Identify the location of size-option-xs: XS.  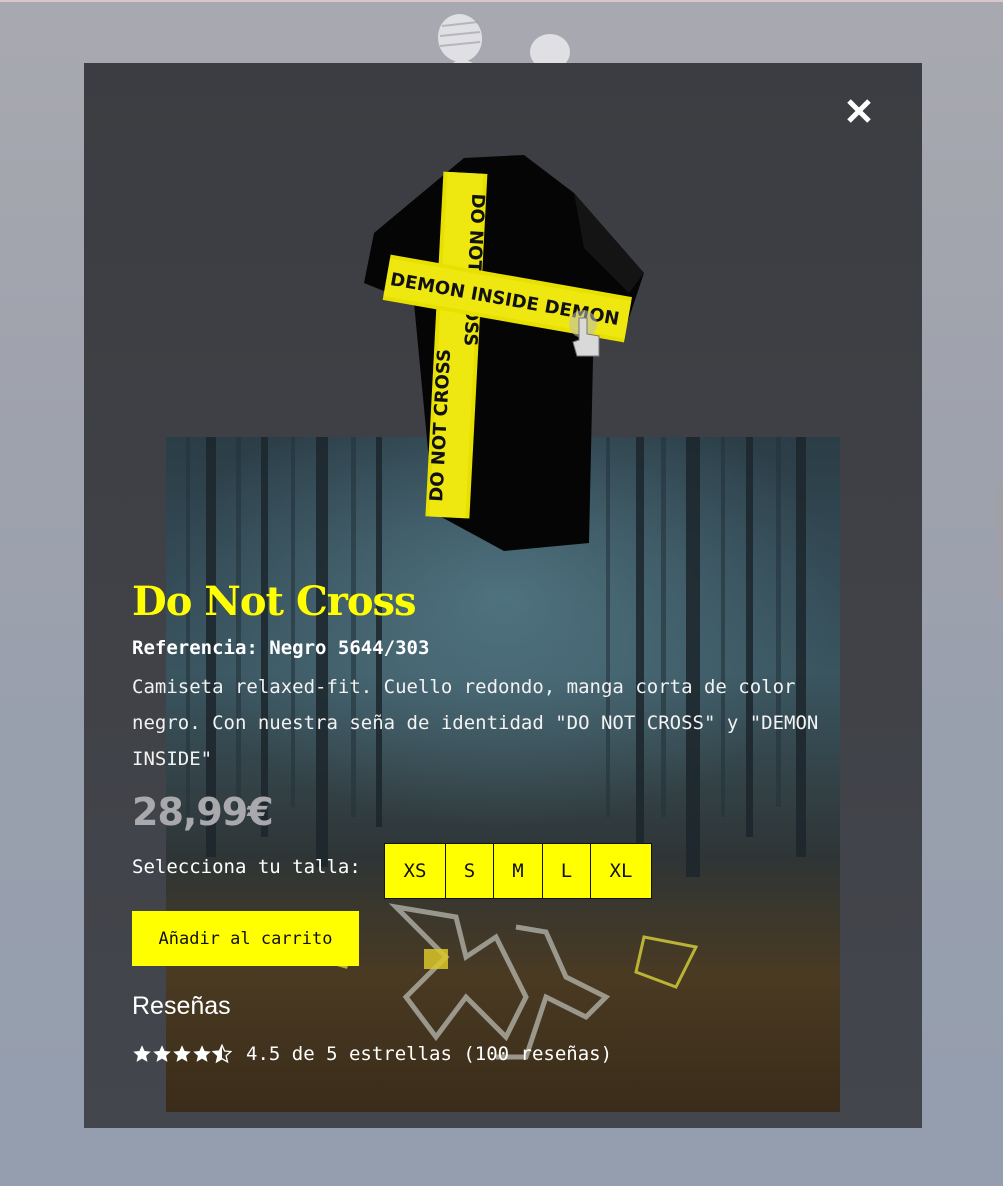
(415, 871).